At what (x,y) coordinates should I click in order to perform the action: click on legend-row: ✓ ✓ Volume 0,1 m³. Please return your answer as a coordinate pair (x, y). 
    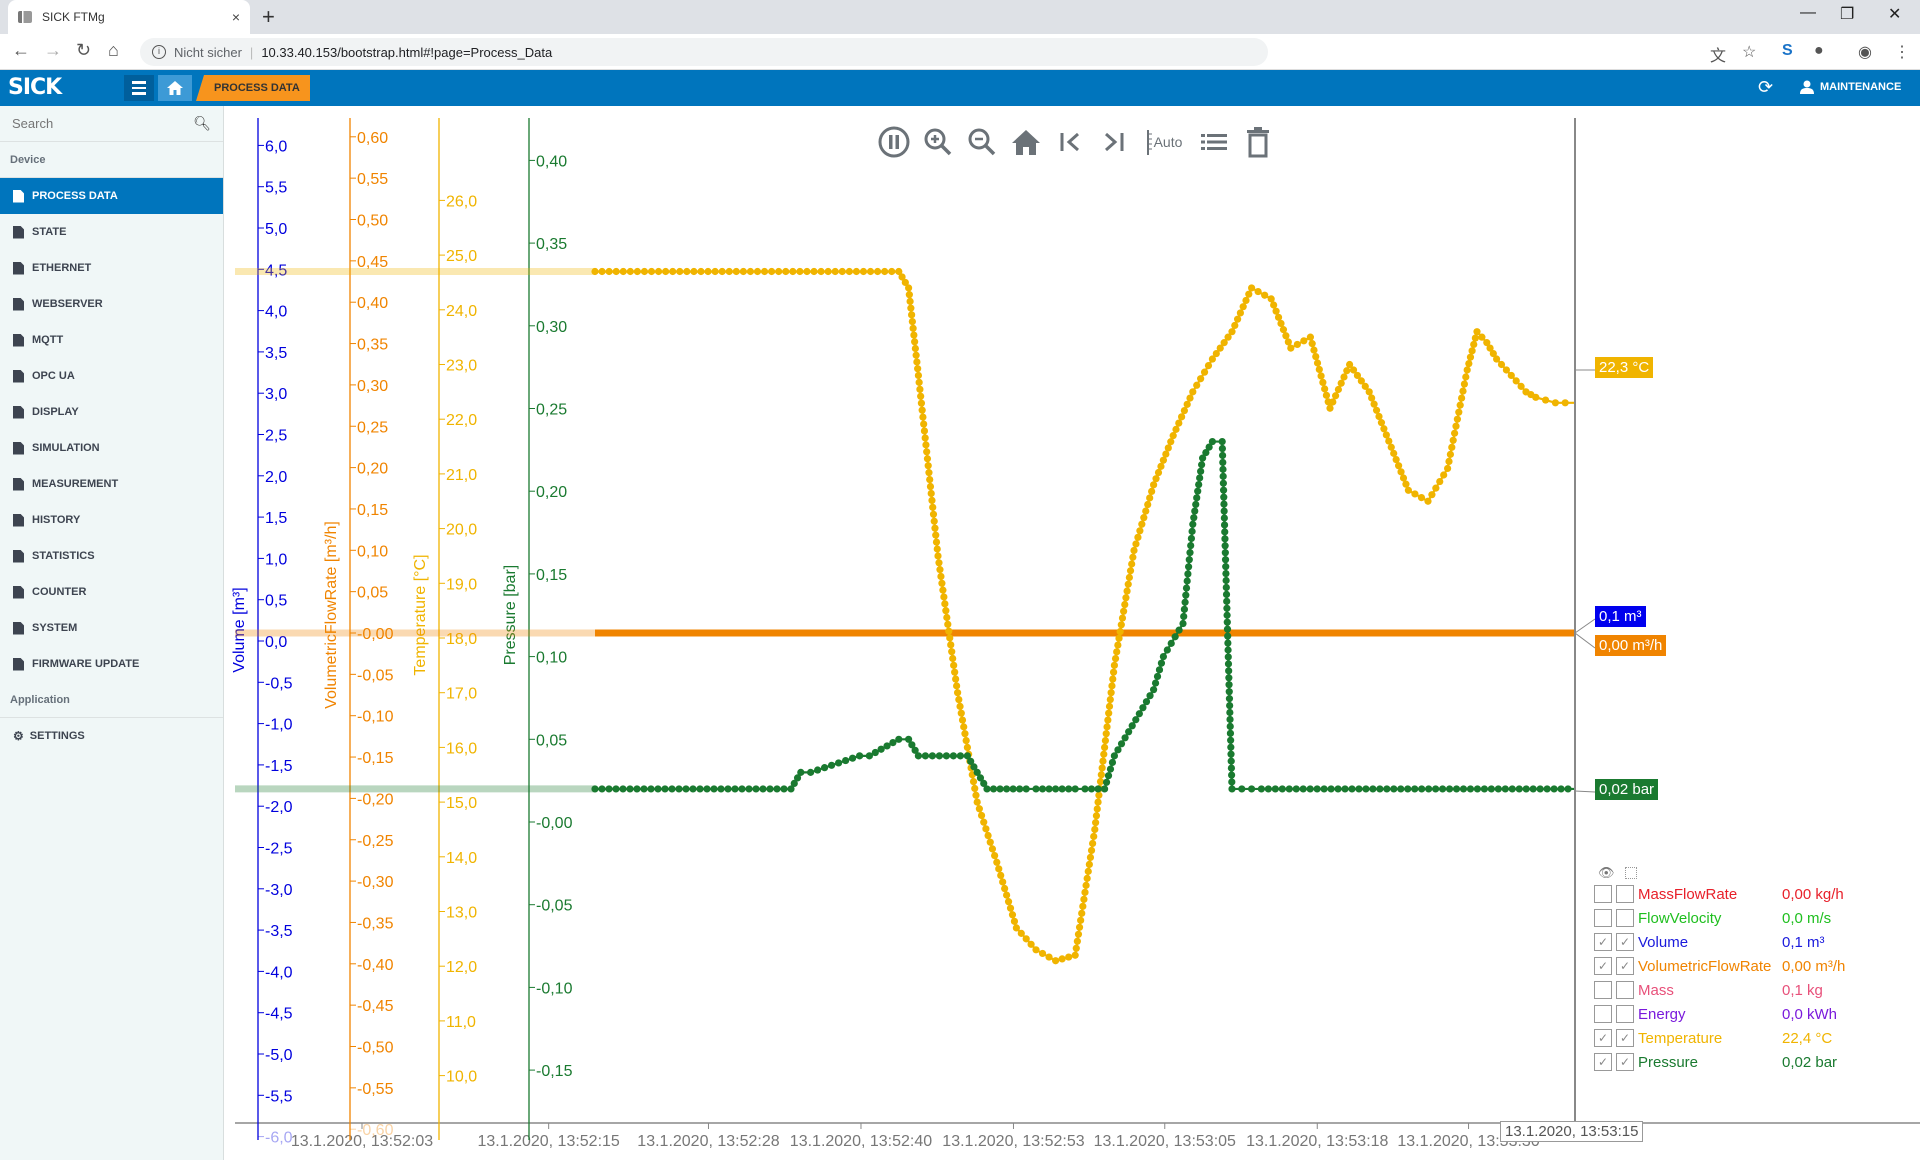
    Looking at the image, I should click on (1719, 942).